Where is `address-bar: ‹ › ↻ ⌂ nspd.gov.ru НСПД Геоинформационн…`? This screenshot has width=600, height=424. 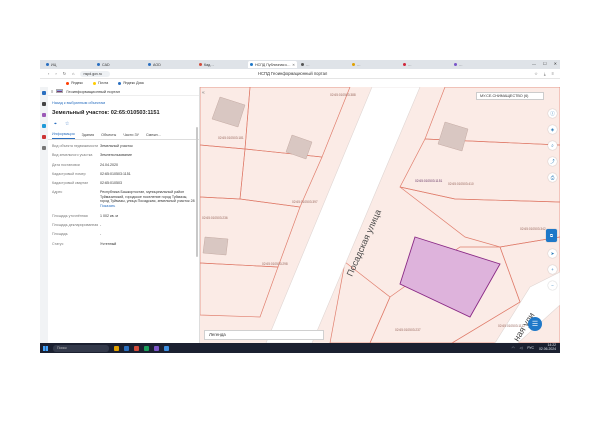 address-bar: ‹ › ↻ ⌂ nspd.gov.ru НСПД Геоинформационн… is located at coordinates (300, 74).